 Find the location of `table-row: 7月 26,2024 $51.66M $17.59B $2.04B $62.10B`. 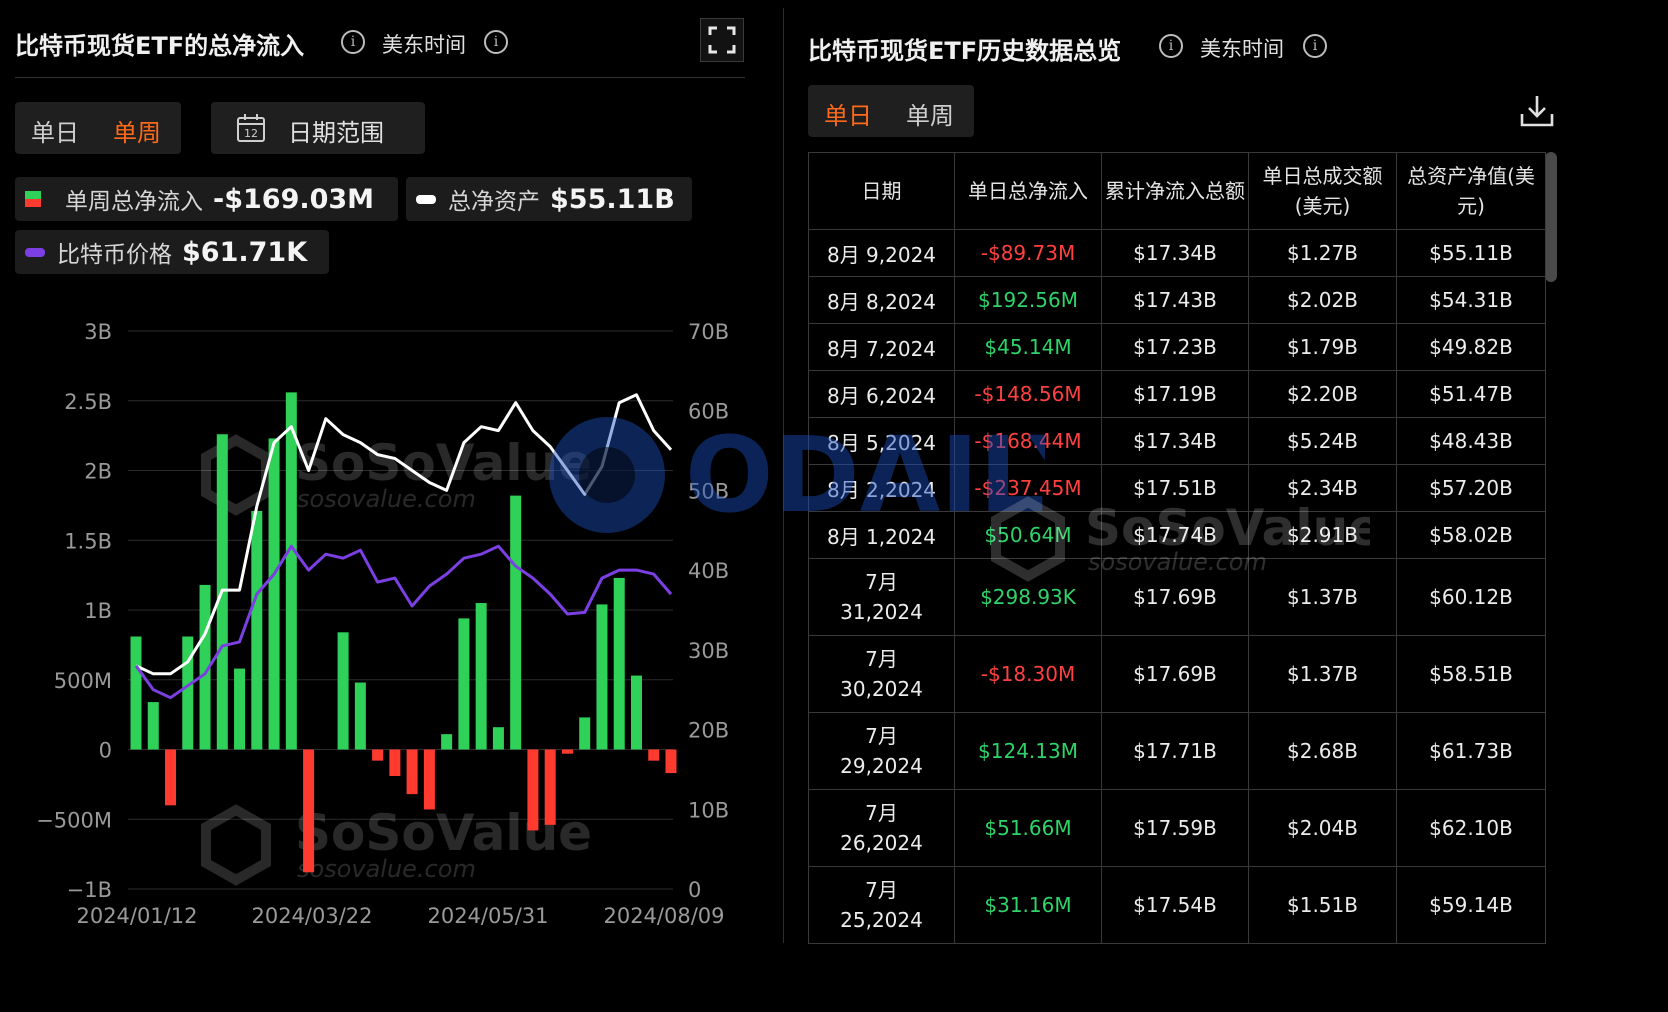

table-row: 7月 26,2024 $51.66M $17.59B $2.04B $62.10B is located at coordinates (1177, 828).